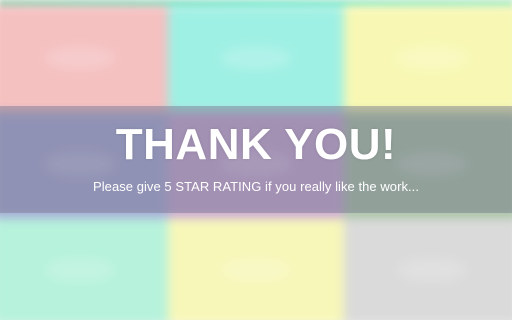 This screenshot has height=320, width=512. I want to click on thank-you-title: THANK YOU!, so click(256, 144).